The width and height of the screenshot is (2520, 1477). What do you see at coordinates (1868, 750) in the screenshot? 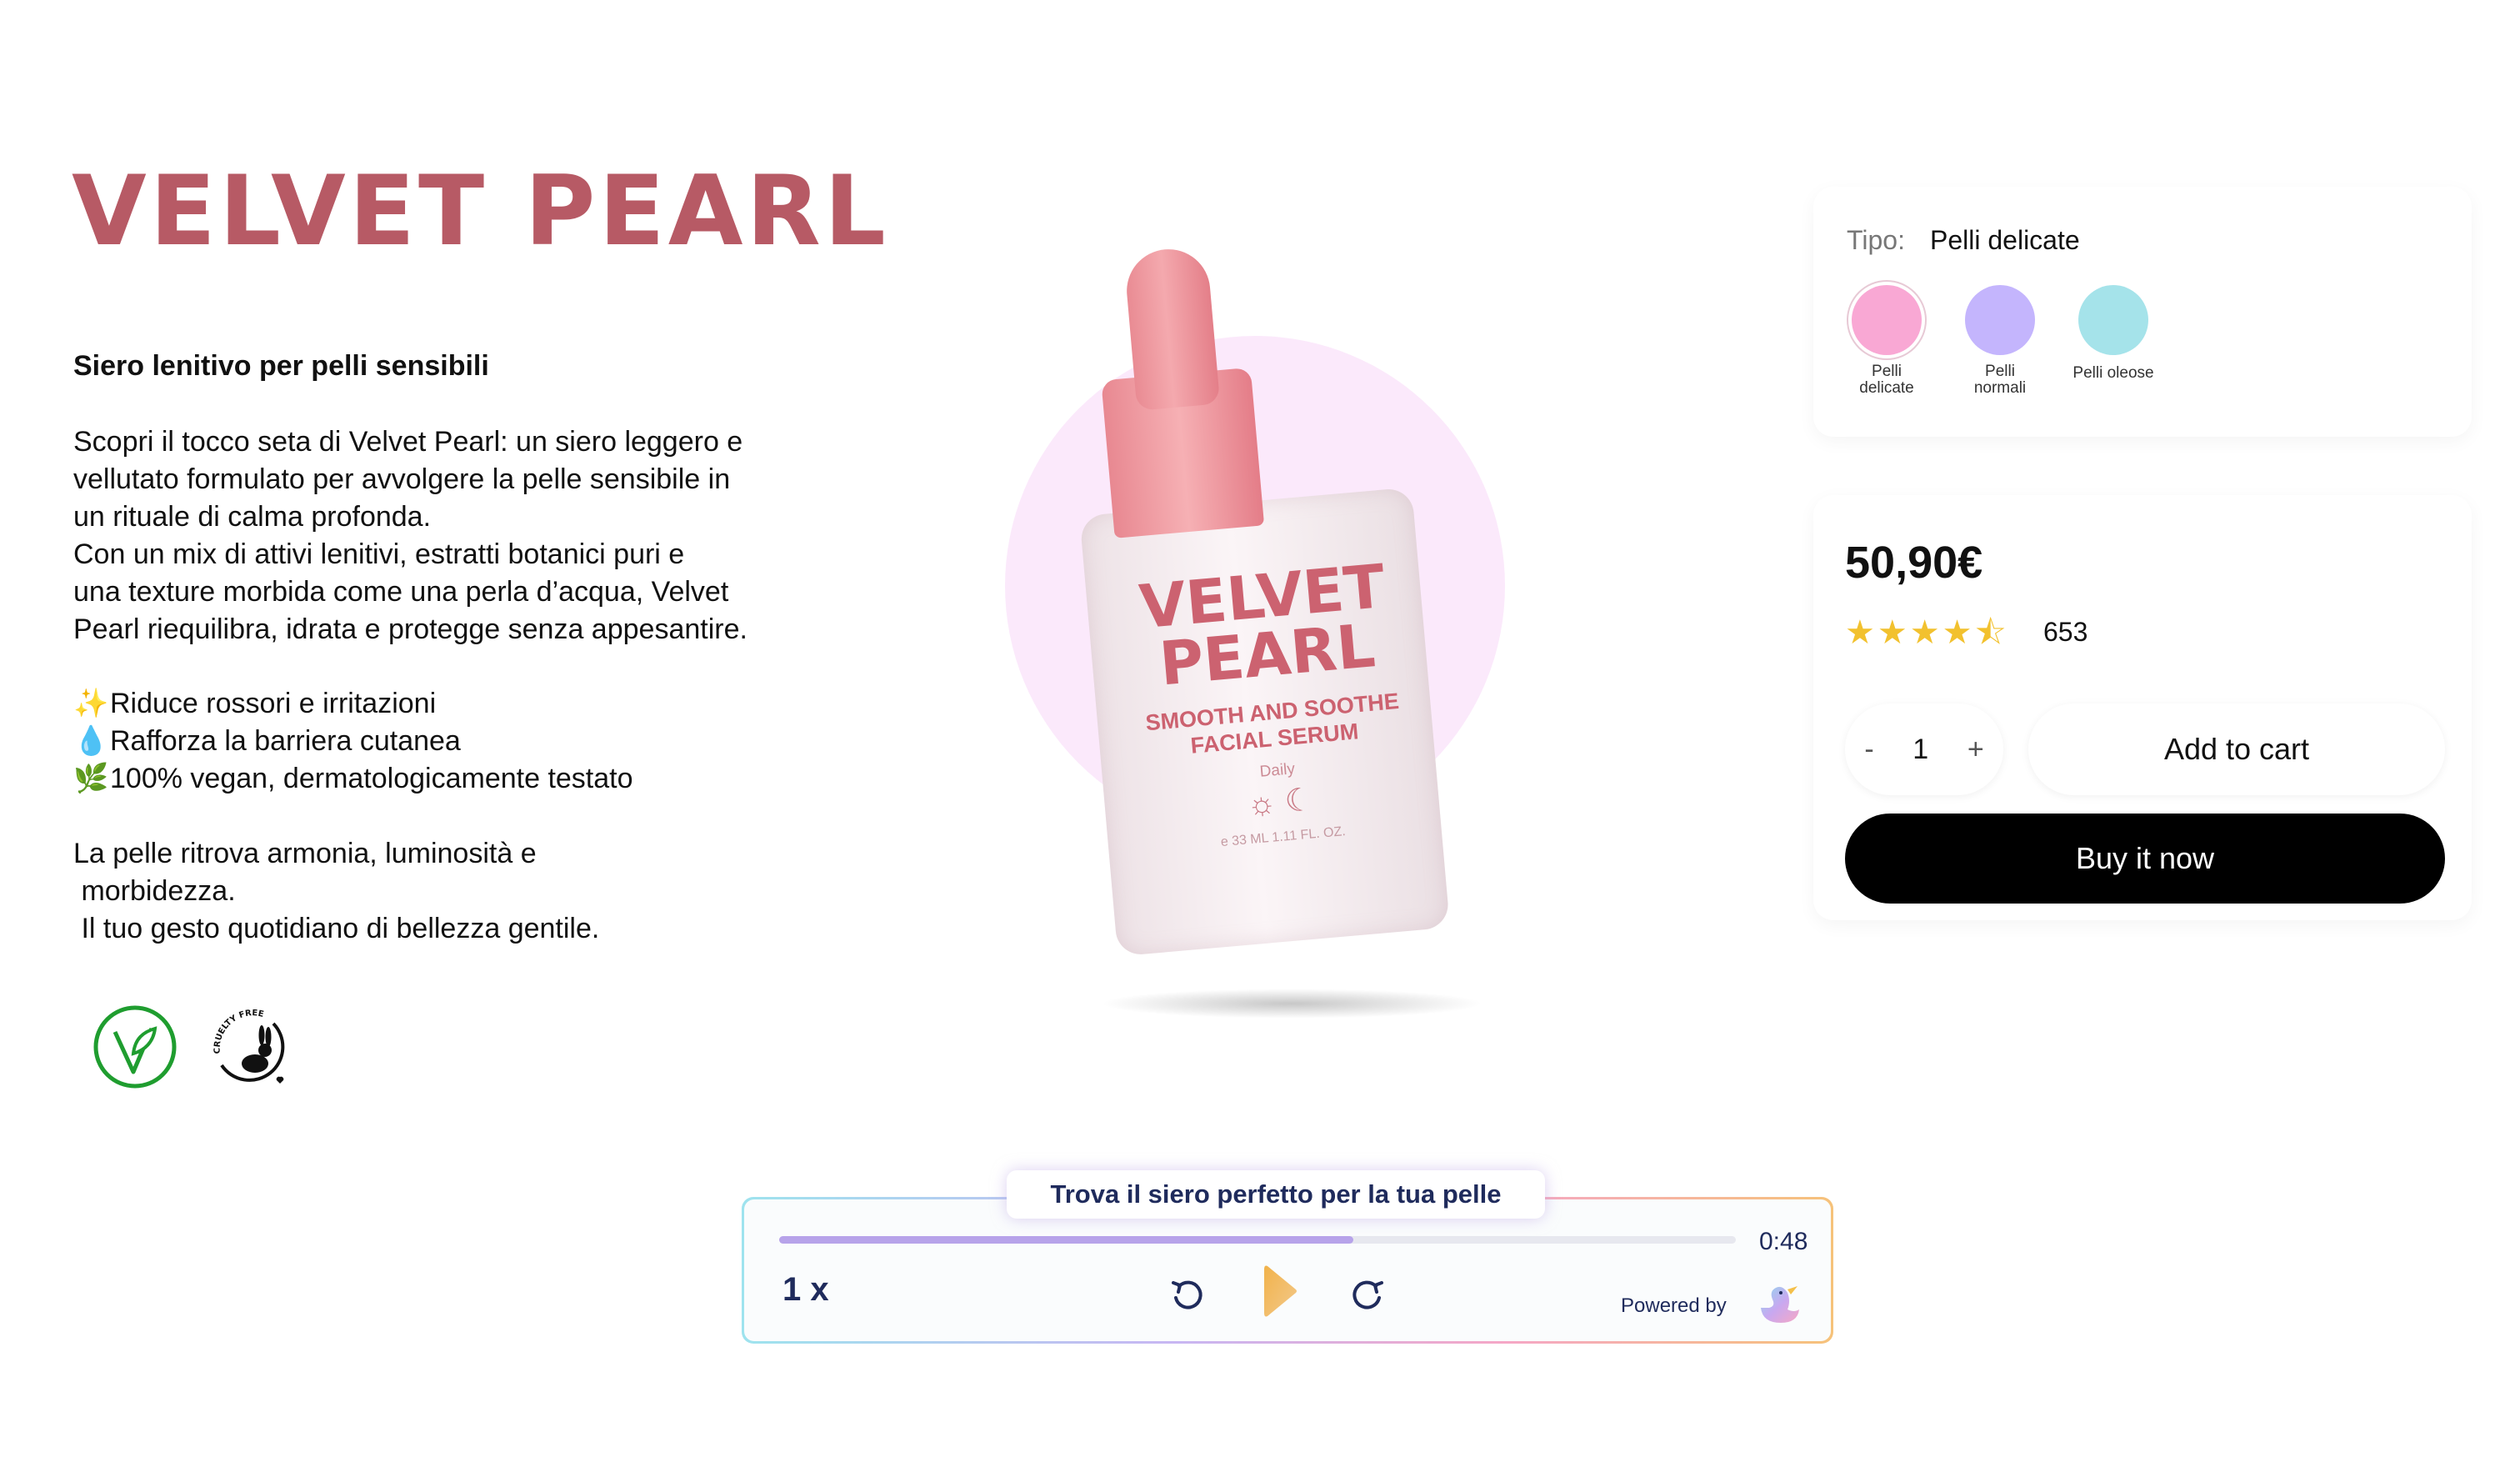
I see `qty-decrement-button: -` at bounding box center [1868, 750].